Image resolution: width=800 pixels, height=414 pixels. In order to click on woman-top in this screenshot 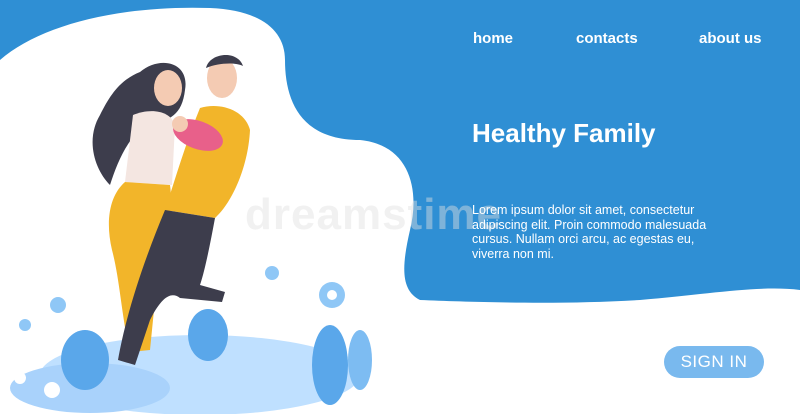, I will do `click(150, 148)`.